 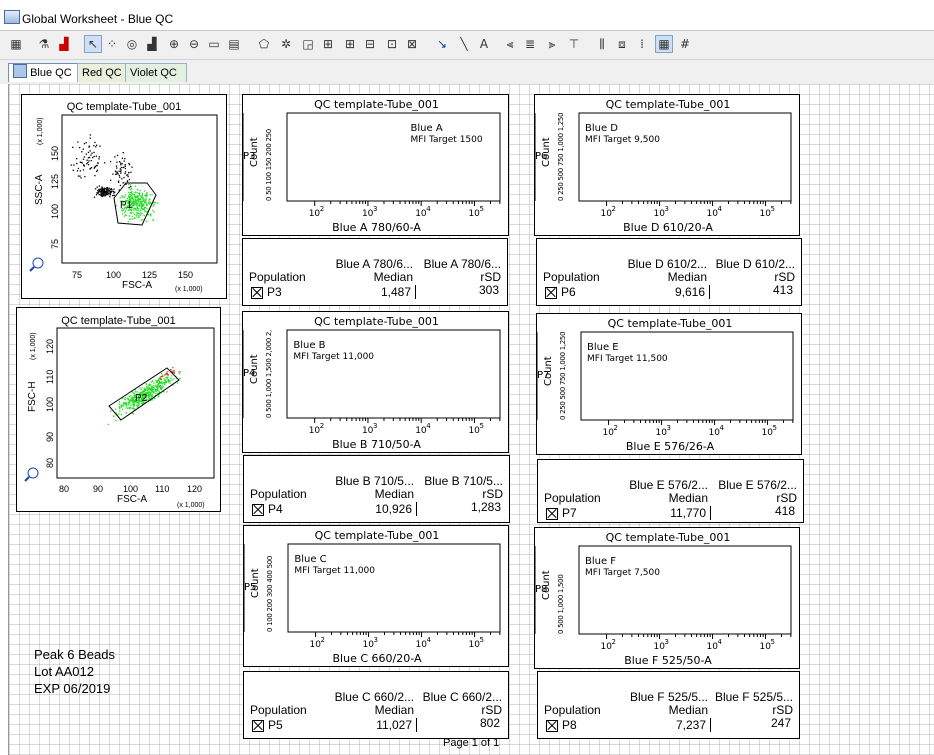 What do you see at coordinates (322, 209) in the screenshot?
I see `x-tick-exponent: 2` at bounding box center [322, 209].